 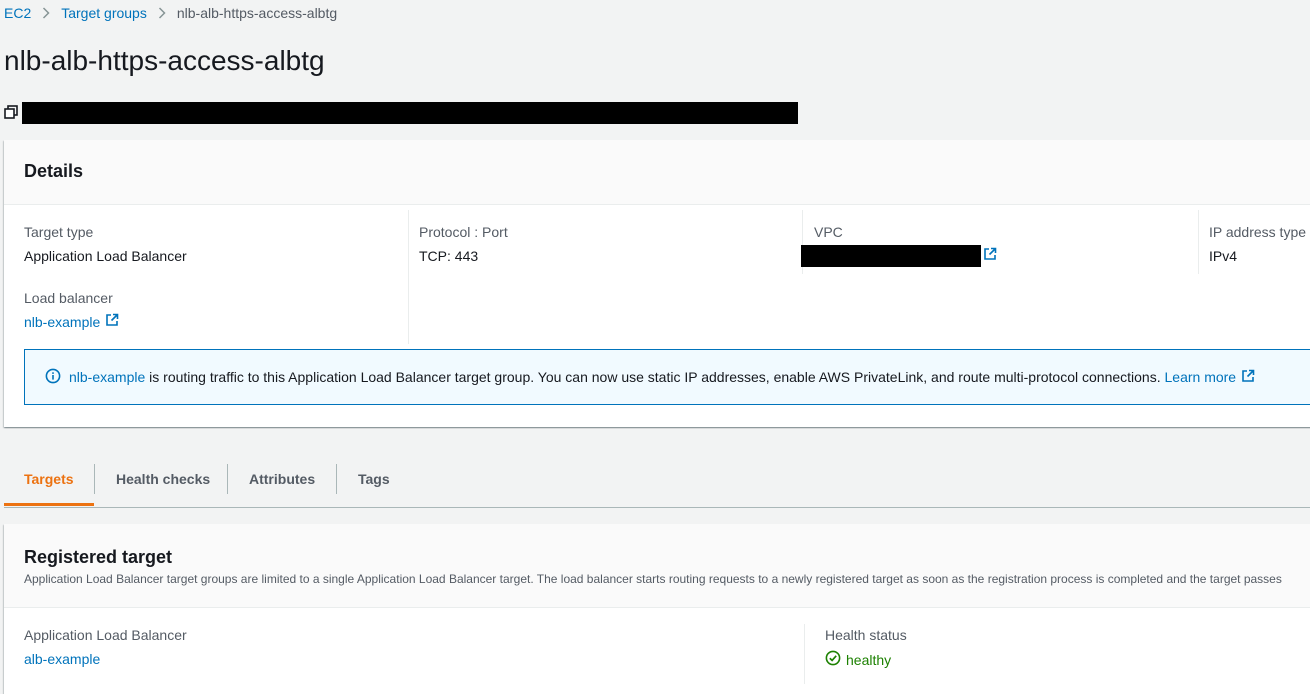 What do you see at coordinates (98, 557) in the screenshot?
I see `registered-target-title: Registered target` at bounding box center [98, 557].